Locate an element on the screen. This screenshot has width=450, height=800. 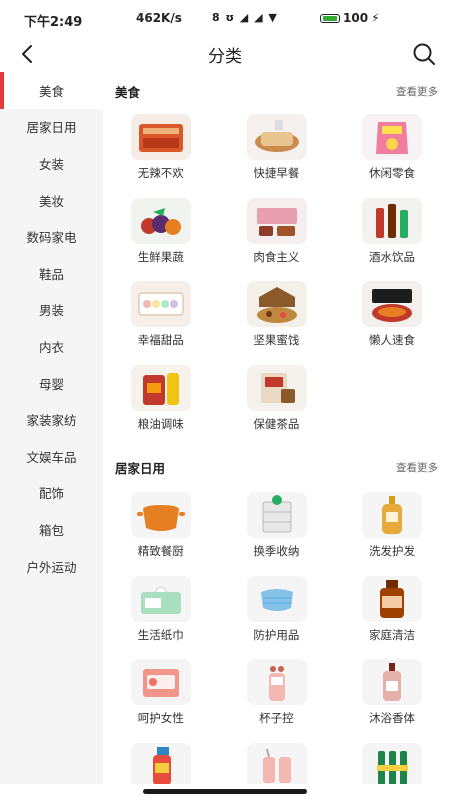
status-icons: 8 ʊ ◢ ◢ ▼ is located at coordinates (245, 17).